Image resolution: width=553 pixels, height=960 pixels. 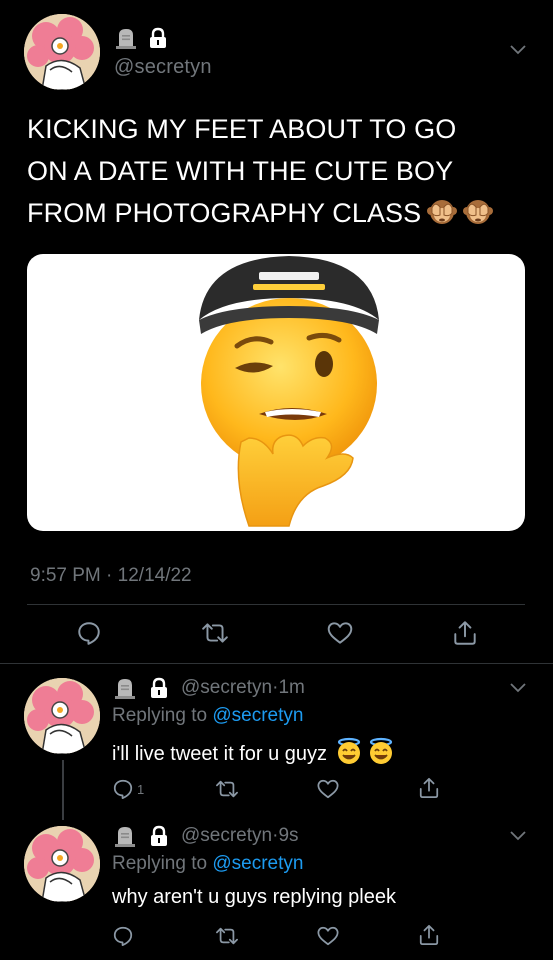 What do you see at coordinates (289, 391) in the screenshot?
I see `smirking-face-with-cap-emoji-icon` at bounding box center [289, 391].